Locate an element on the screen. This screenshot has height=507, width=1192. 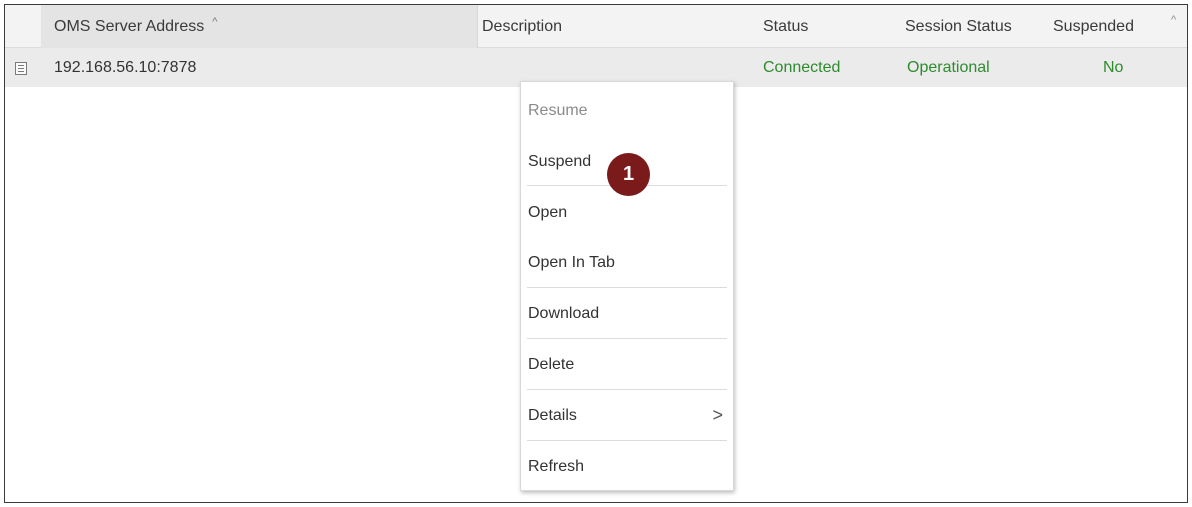
column-header-status: Status is located at coordinates (785, 26).